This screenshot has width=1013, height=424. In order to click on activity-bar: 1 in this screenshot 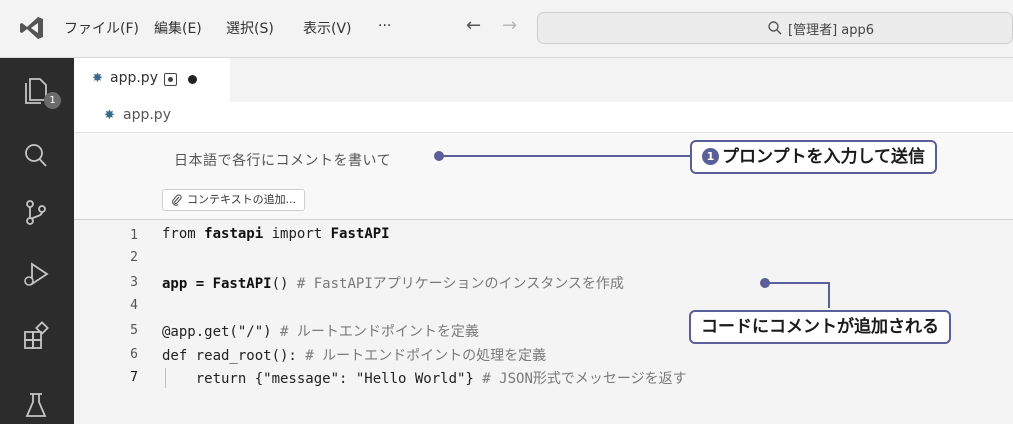, I will do `click(37, 241)`.